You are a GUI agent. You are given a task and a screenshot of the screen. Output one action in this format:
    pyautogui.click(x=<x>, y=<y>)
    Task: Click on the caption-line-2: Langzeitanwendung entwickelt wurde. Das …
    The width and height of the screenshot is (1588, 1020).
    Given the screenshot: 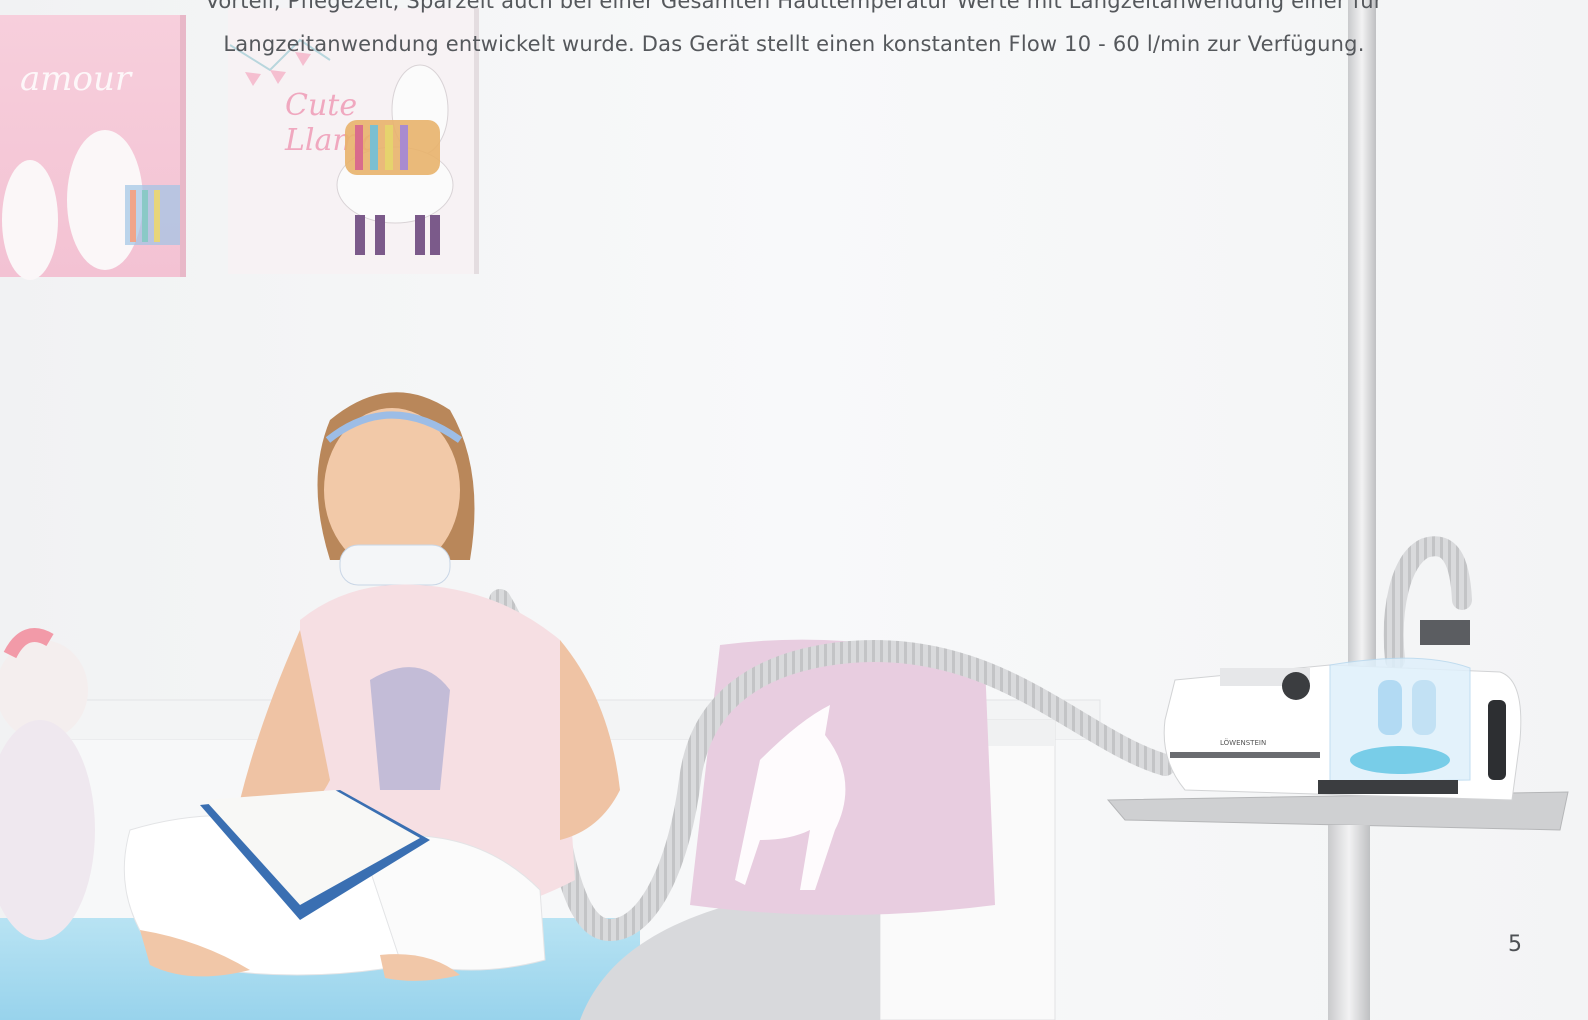 What is the action you would take?
    pyautogui.click(x=794, y=44)
    